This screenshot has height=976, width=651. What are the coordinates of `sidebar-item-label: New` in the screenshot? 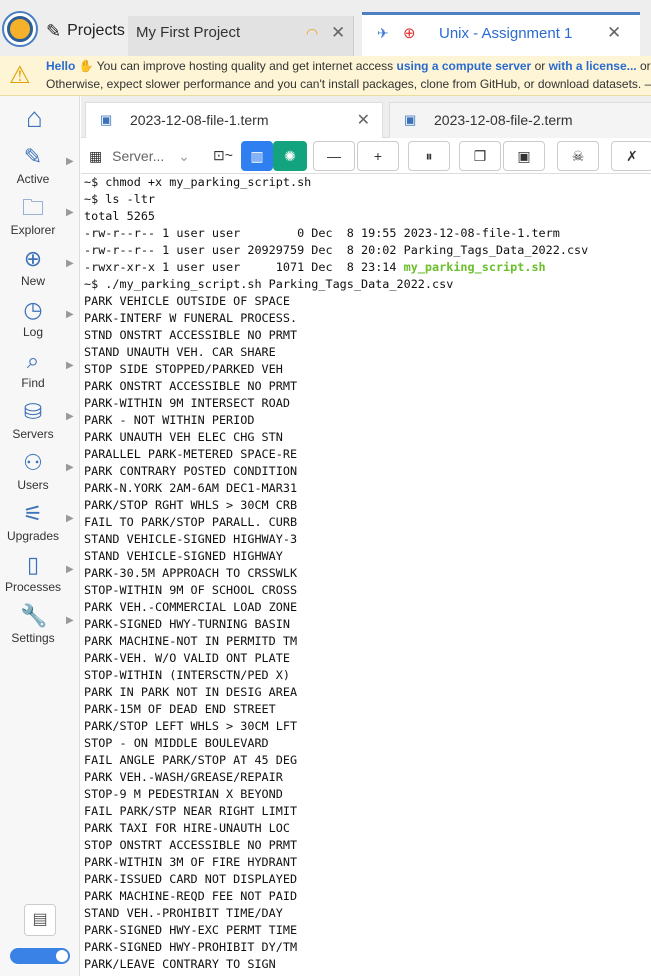 It's located at (32, 281).